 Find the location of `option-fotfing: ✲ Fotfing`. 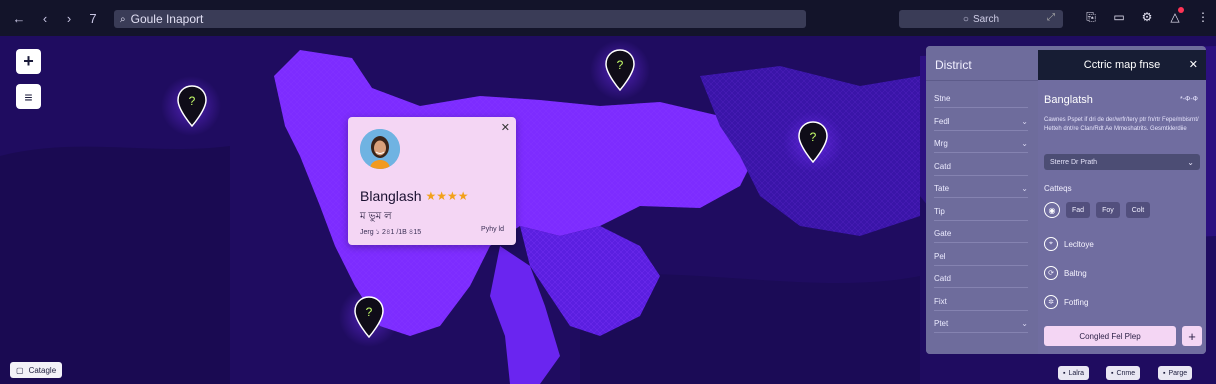

option-fotfing: ✲ Fotfing is located at coordinates (1066, 302).